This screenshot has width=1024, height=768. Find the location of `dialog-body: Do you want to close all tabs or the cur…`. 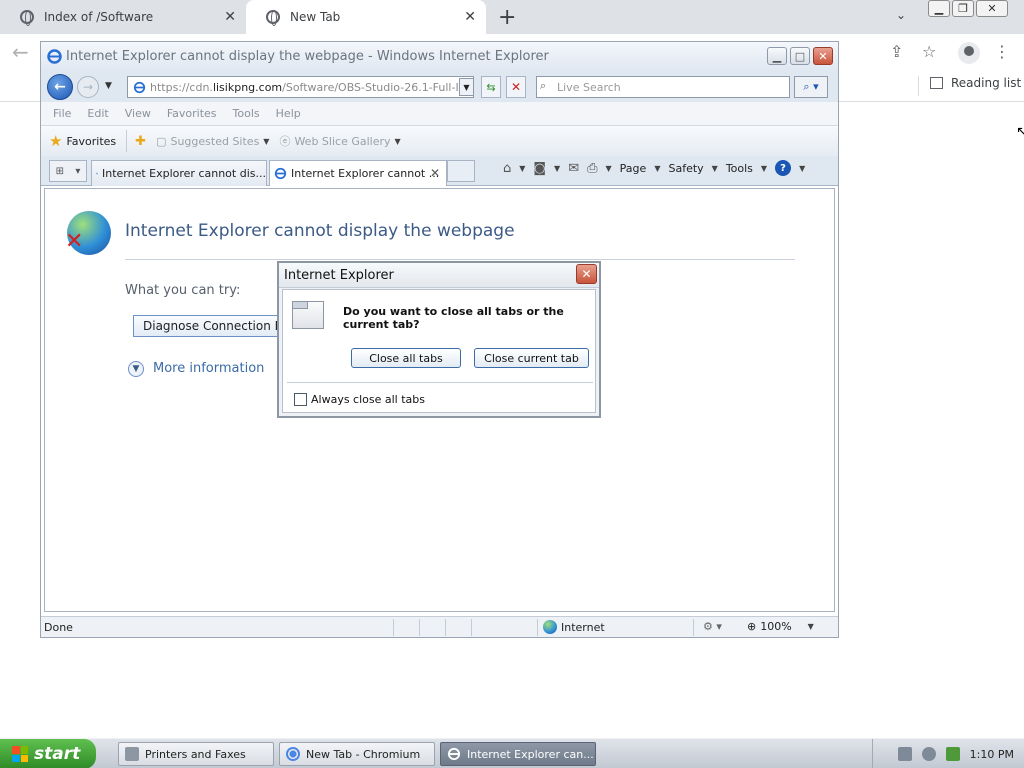

dialog-body: Do you want to close all tabs or the cur… is located at coordinates (439, 351).